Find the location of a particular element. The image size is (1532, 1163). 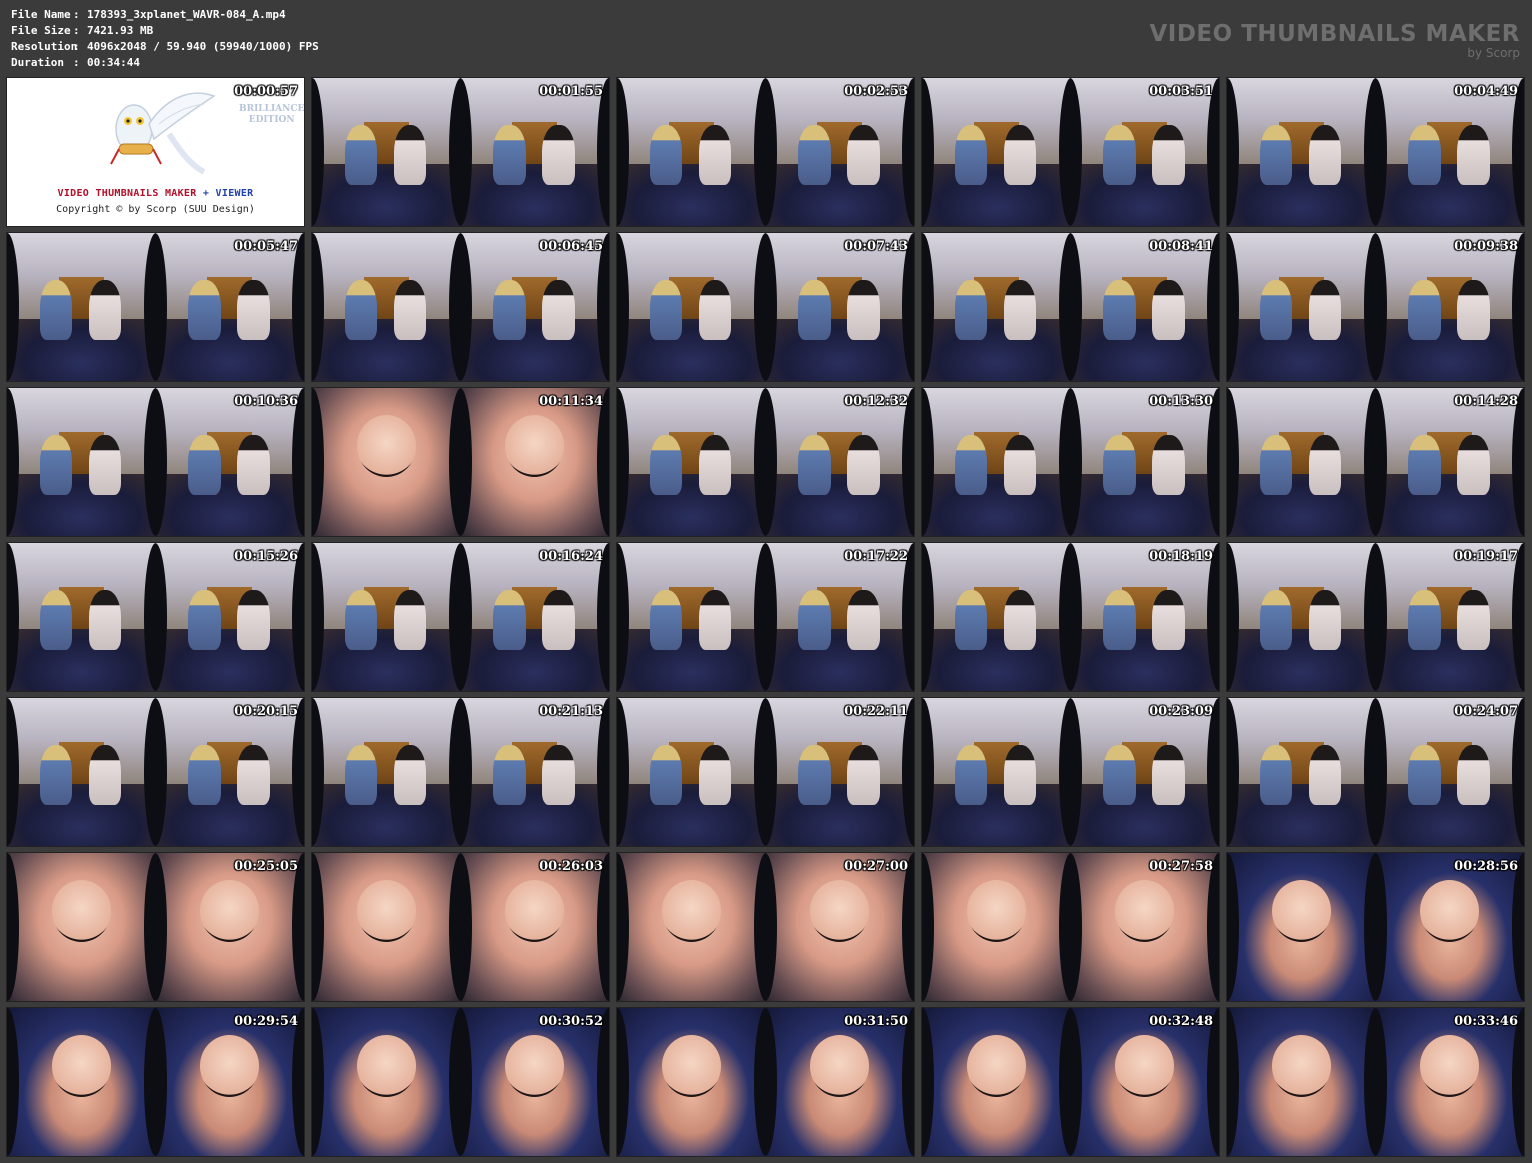

thumbnail-timestamp: 00:11:34 is located at coordinates (571, 401).